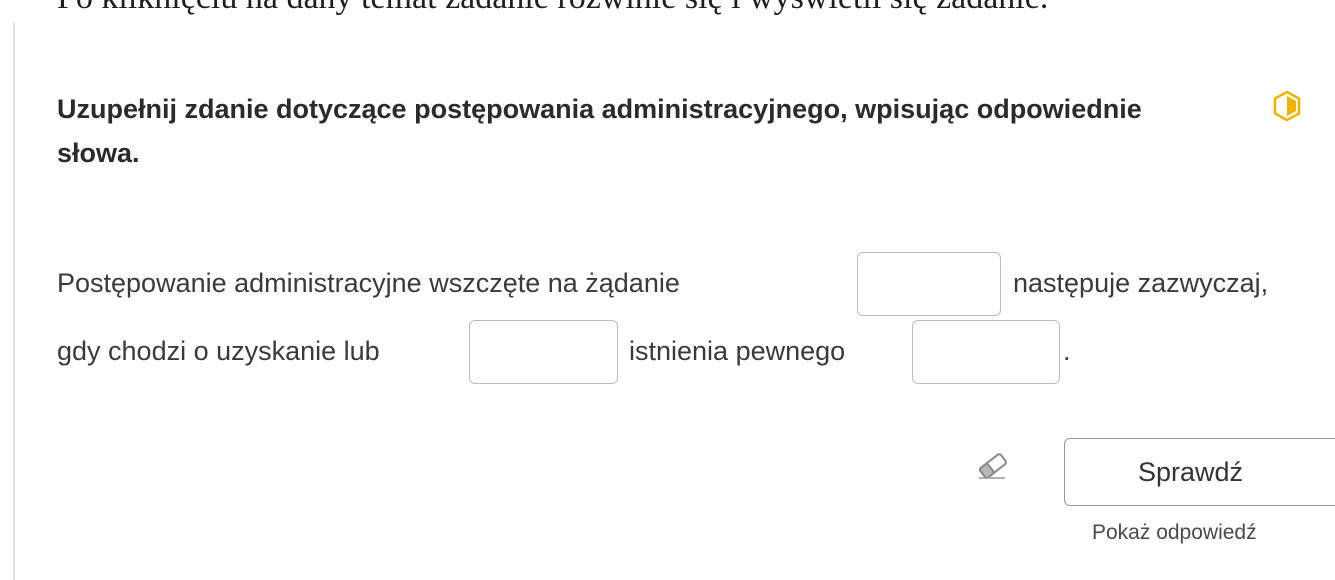 Image resolution: width=1335 pixels, height=580 pixels. I want to click on sentence-part-3: gdy chodzi o uzyskanie lub, so click(218, 351).